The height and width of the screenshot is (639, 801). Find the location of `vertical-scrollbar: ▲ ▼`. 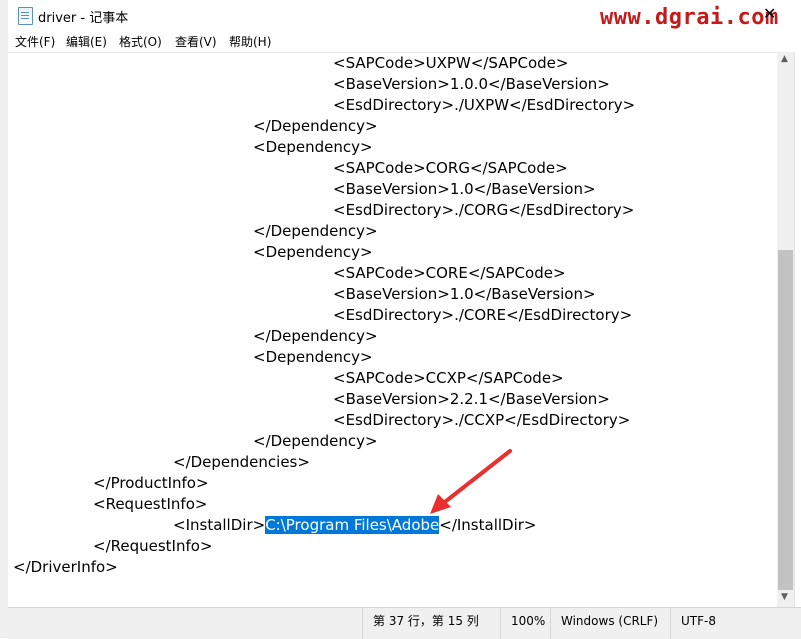

vertical-scrollbar: ▲ ▼ is located at coordinates (785, 329).